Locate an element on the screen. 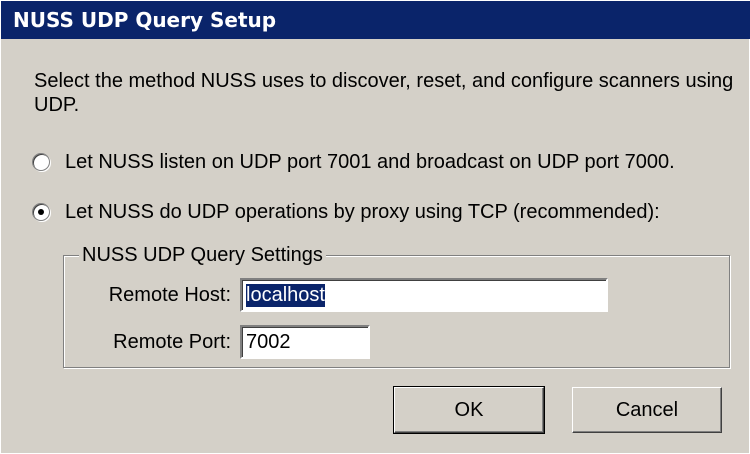 This screenshot has height=454, width=750. remote-port-value: 7002 is located at coordinates (268, 341).